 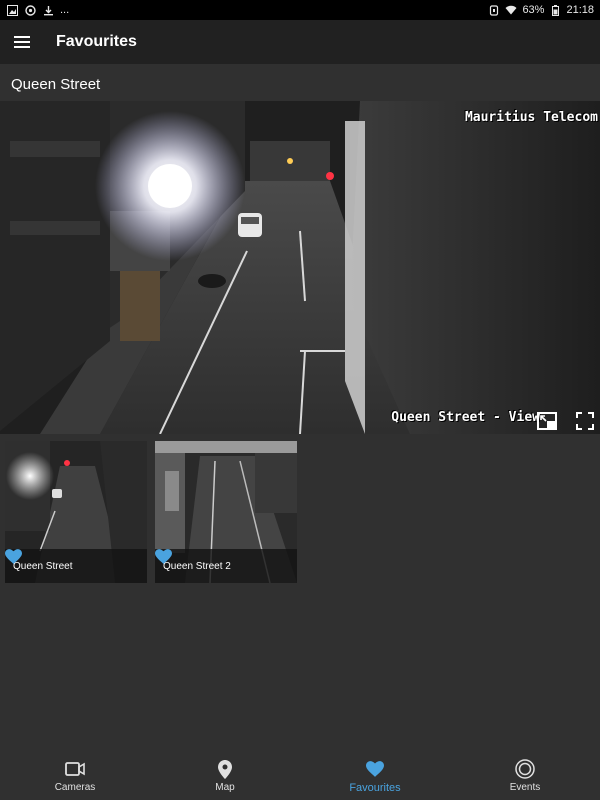 I want to click on bottom-navigation: Cameras Map Favourites Events, so click(x=300, y=776).